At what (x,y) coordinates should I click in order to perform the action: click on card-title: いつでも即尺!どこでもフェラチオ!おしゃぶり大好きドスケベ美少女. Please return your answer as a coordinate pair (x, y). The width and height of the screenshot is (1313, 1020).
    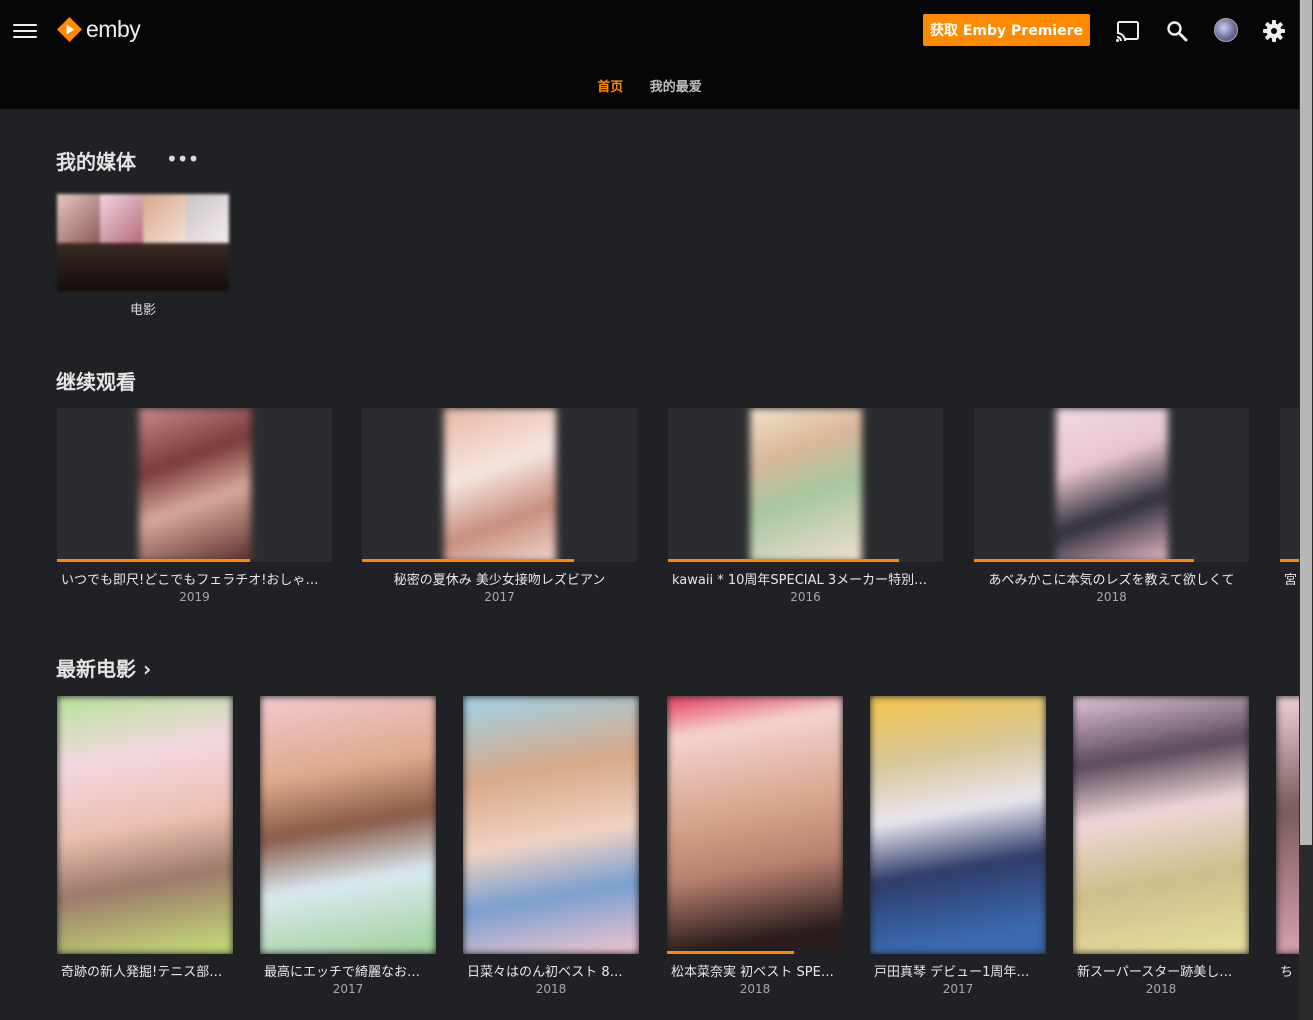
    Looking at the image, I should click on (196, 580).